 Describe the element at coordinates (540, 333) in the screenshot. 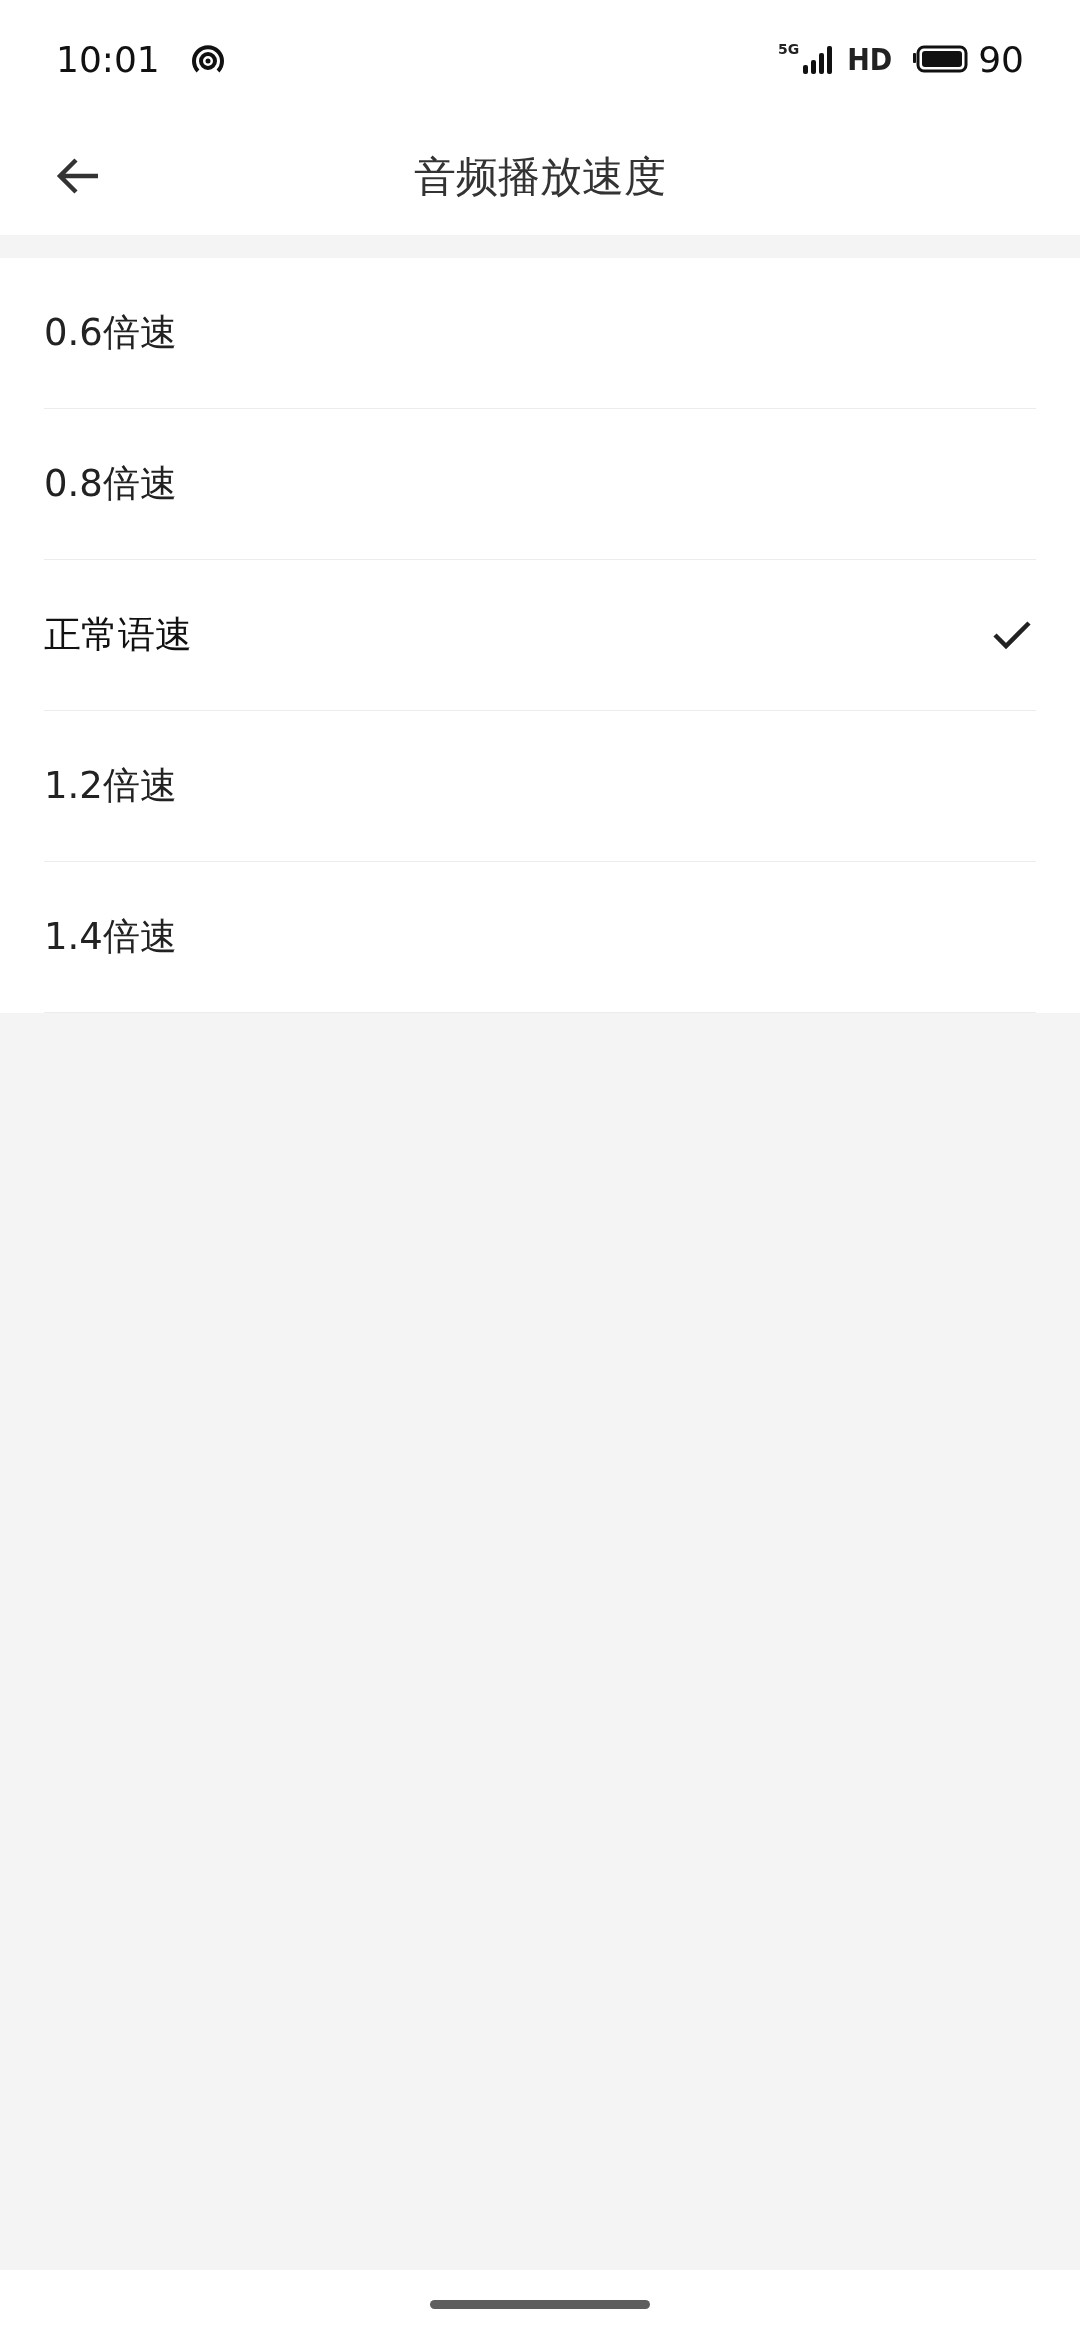

I see `speed-option: 0.6倍速` at that location.